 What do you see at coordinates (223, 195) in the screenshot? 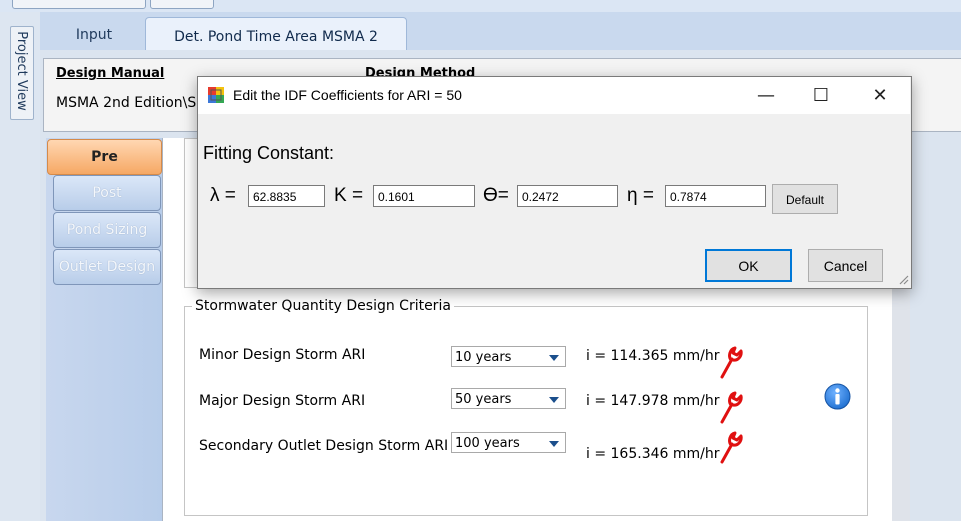
I see `lambda-label: λ =` at bounding box center [223, 195].